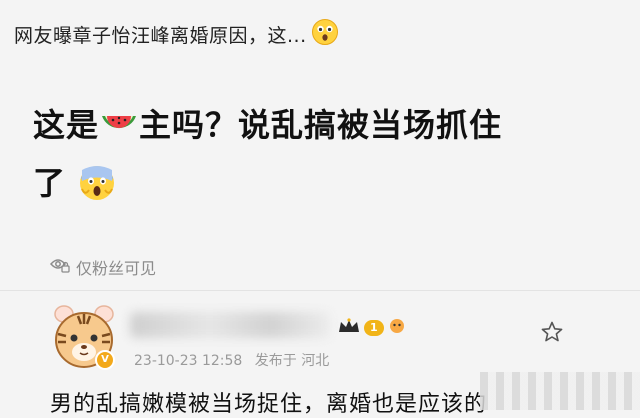 This screenshot has width=640, height=418. I want to click on post-text-part2: 主吗？说乱搞被当场抓住, so click(321, 125).